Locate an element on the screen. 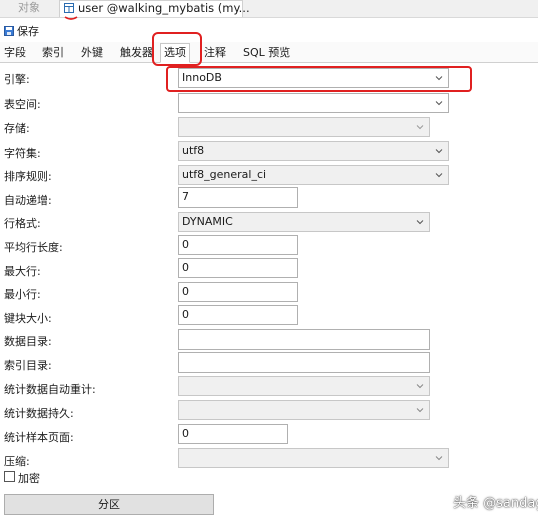  tab-sql-preview: SQL 预览 is located at coordinates (266, 52).